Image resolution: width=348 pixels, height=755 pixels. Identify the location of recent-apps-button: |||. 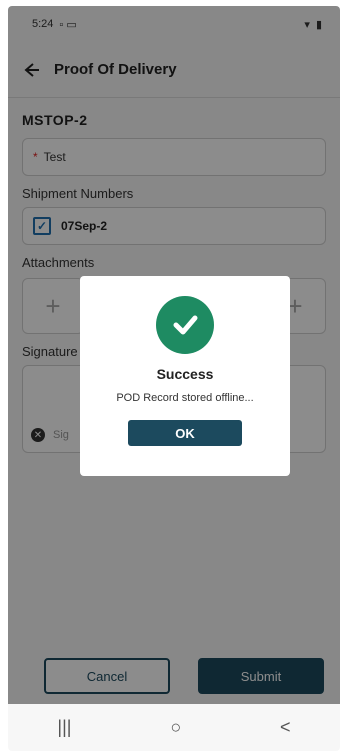
(64, 727).